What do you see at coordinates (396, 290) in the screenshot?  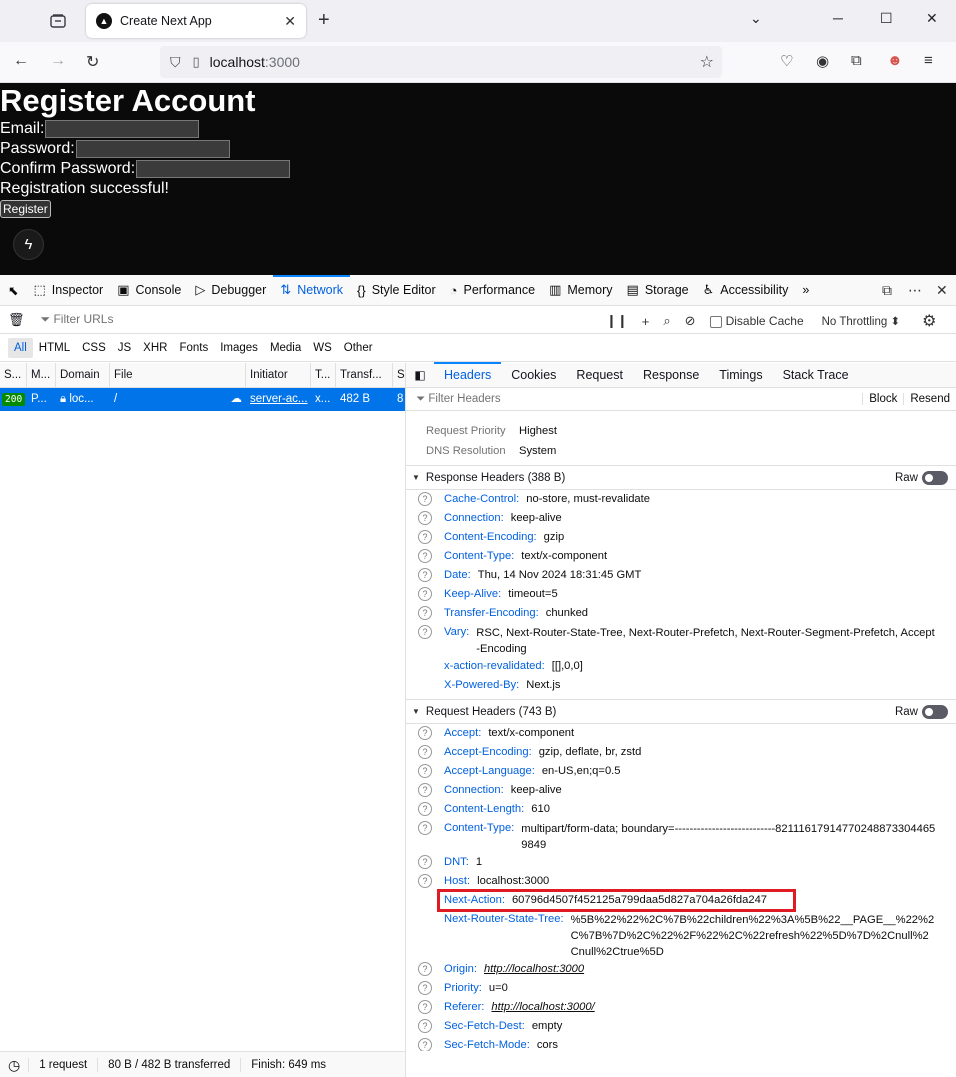 I see `tab-style-editor: {} Style Editor` at bounding box center [396, 290].